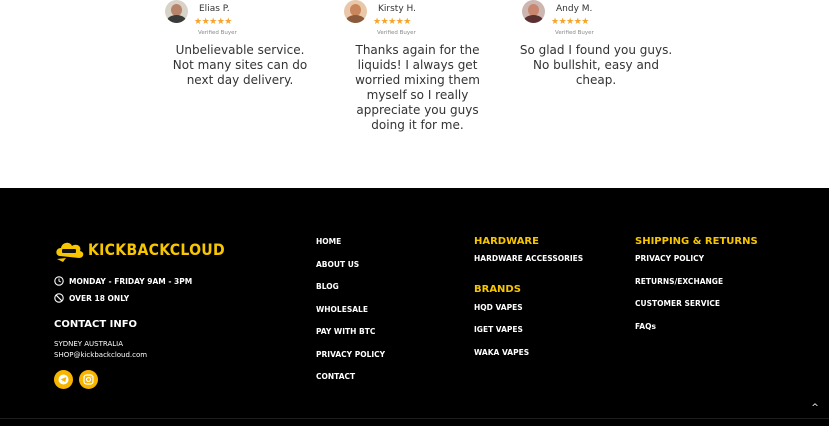  Describe the element at coordinates (434, 20) in the screenshot. I see `review-header: Kirsty H. ★★★★★ Verified Buyer` at that location.